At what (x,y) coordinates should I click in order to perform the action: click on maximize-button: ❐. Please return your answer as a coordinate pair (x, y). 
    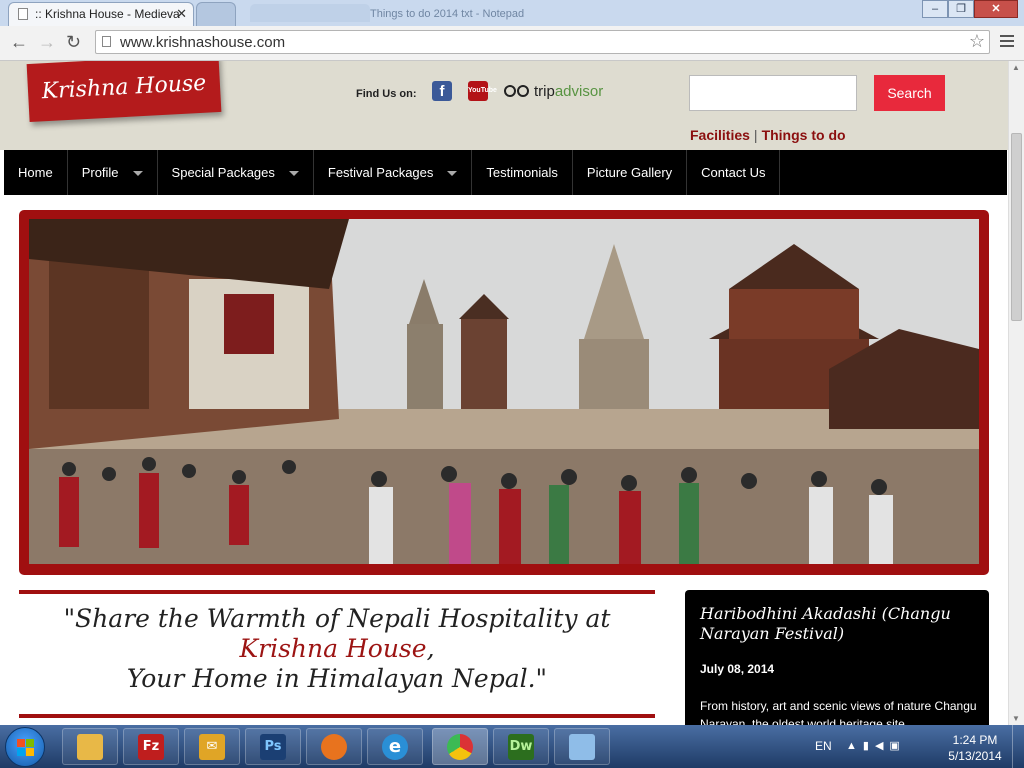
    Looking at the image, I should click on (961, 9).